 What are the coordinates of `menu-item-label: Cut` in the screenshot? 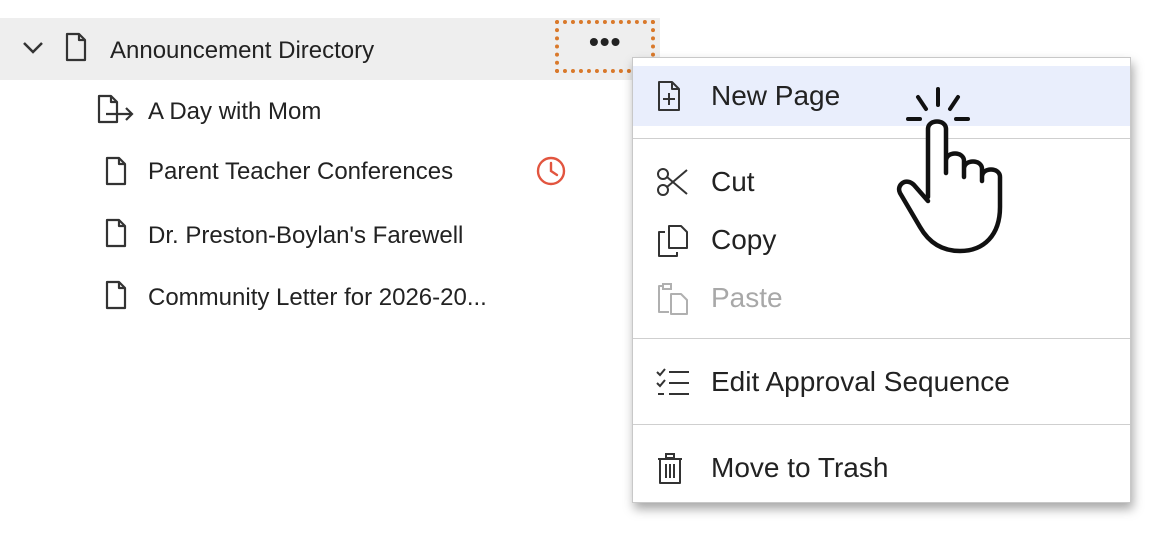 It's located at (733, 181).